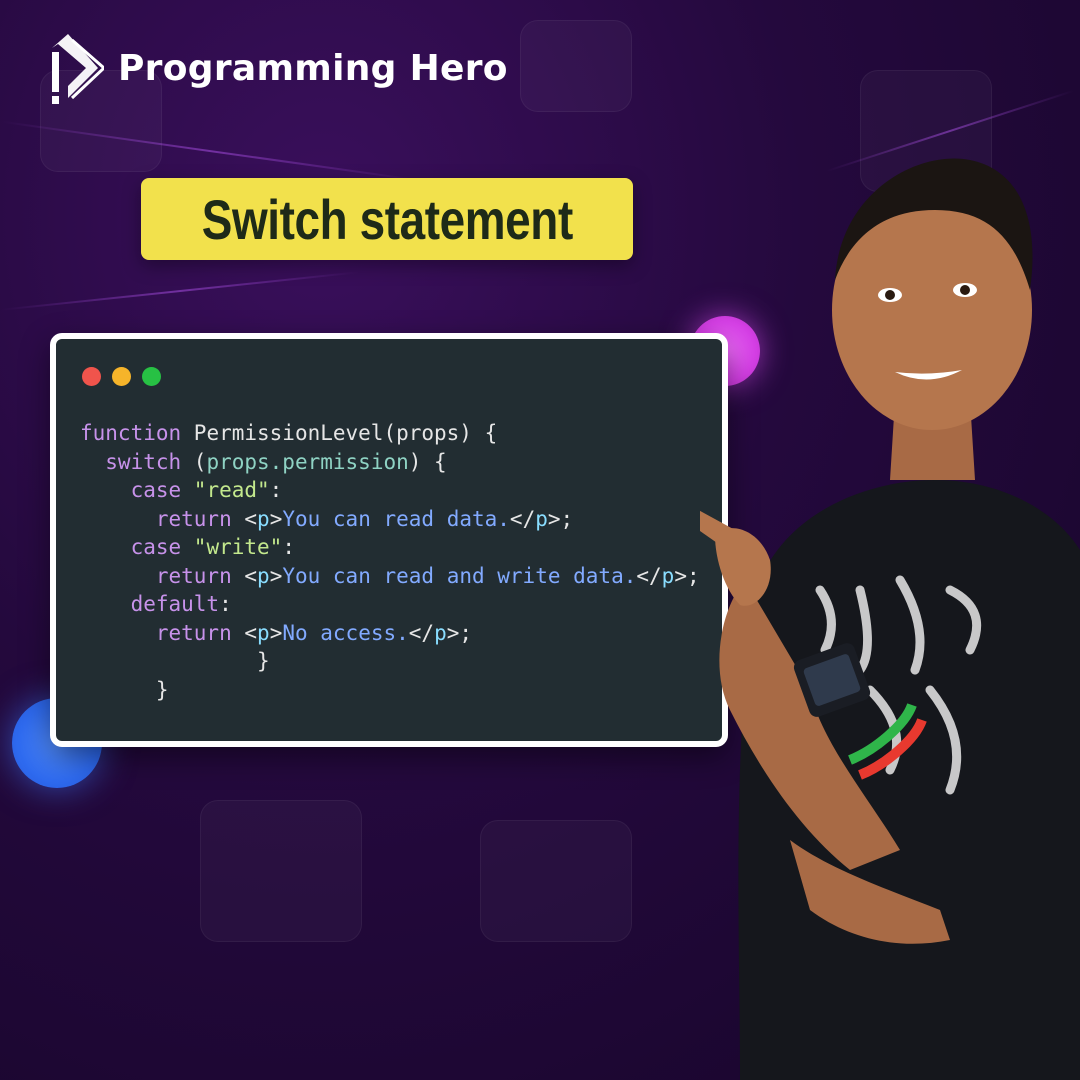 The height and width of the screenshot is (1080, 1080). I want to click on post-title: Switch statement, so click(387, 219).